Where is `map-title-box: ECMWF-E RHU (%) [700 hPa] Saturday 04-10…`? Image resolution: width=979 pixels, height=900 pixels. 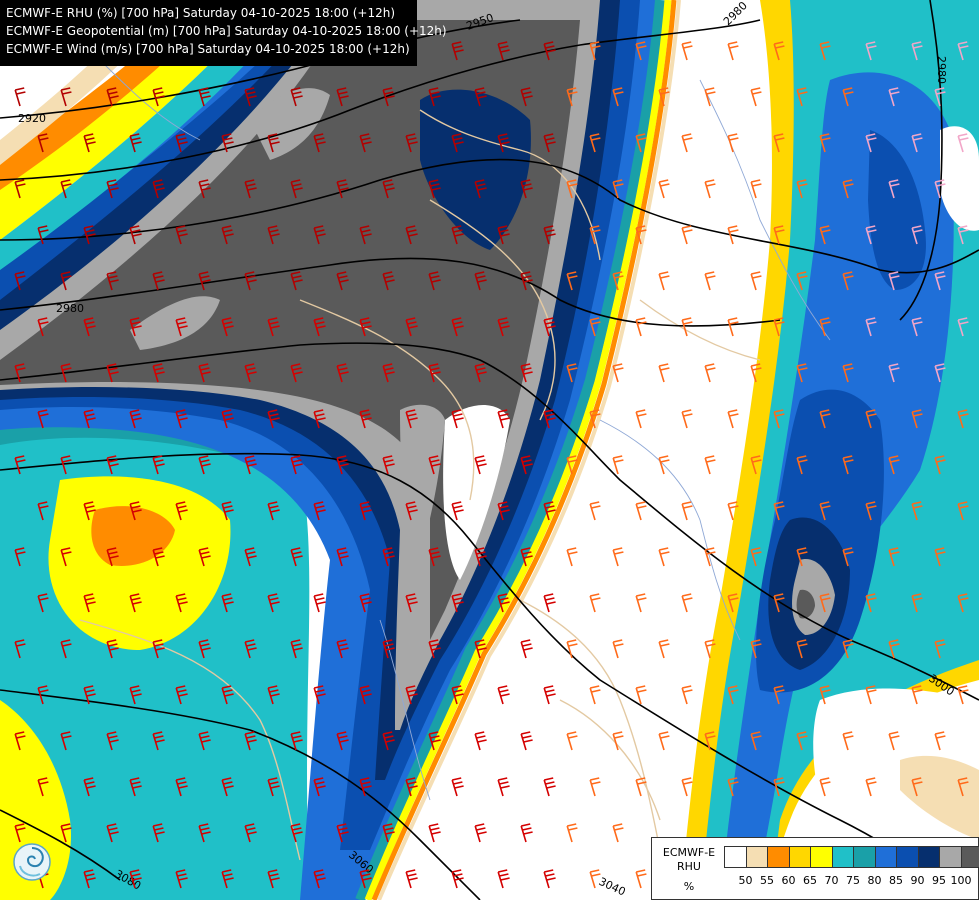
map-title-box: ECMWF-E RHU (%) [700 hPa] Saturday 04-10… is located at coordinates (223, 33).